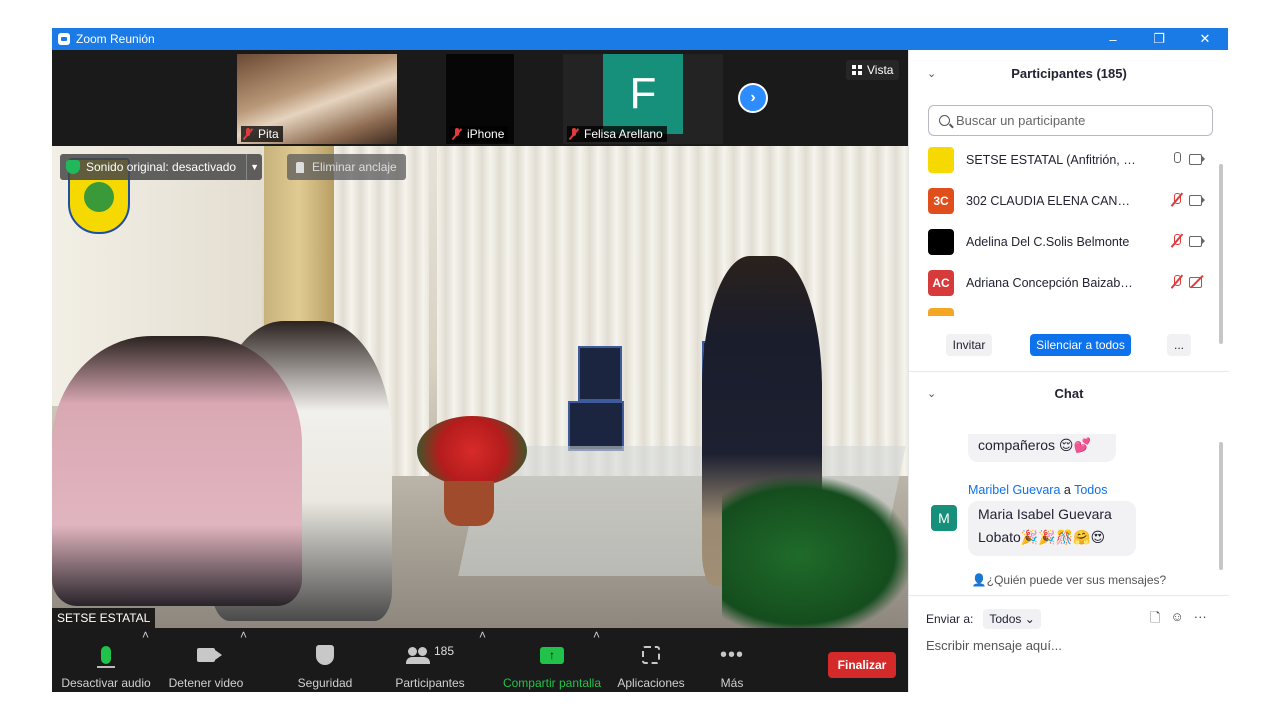  What do you see at coordinates (1221, 254) in the screenshot?
I see `participants-scrollbar` at bounding box center [1221, 254].